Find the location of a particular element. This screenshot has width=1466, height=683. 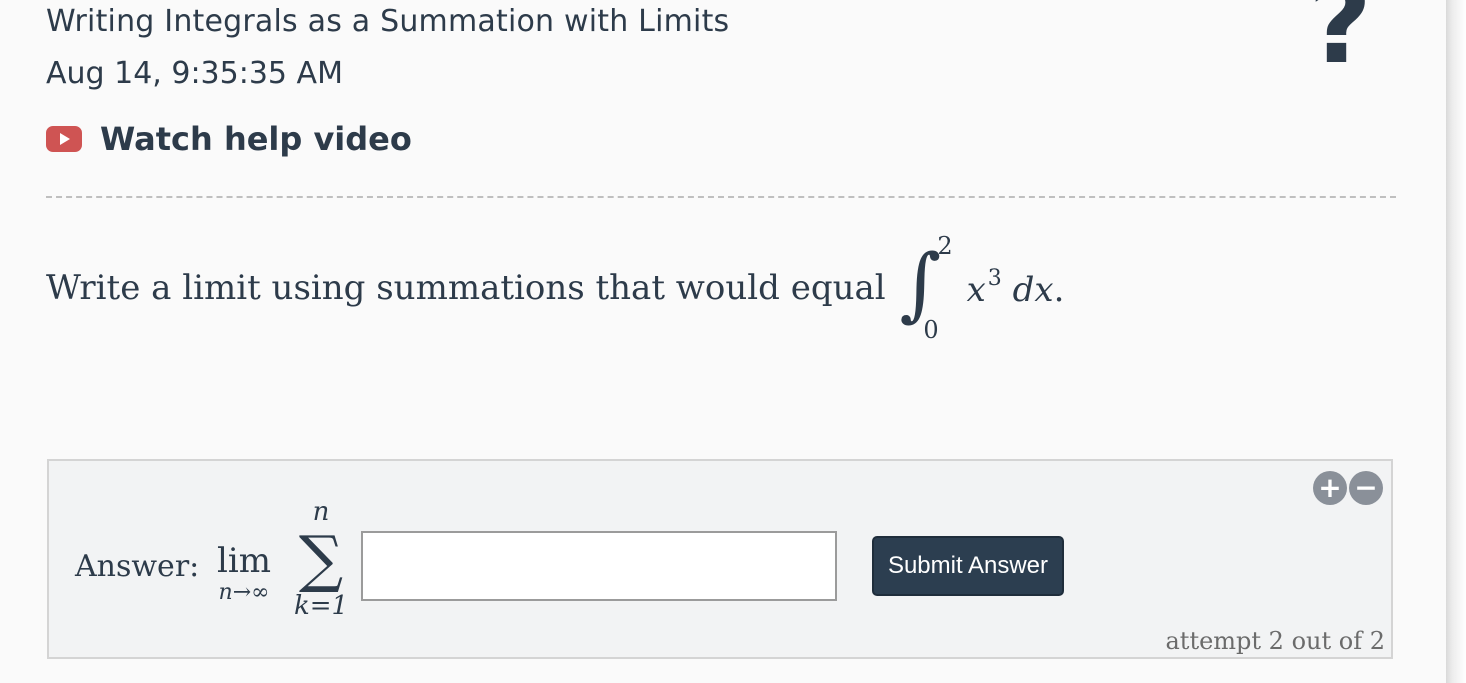

integral-sign: ∫ is located at coordinates (920, 283).